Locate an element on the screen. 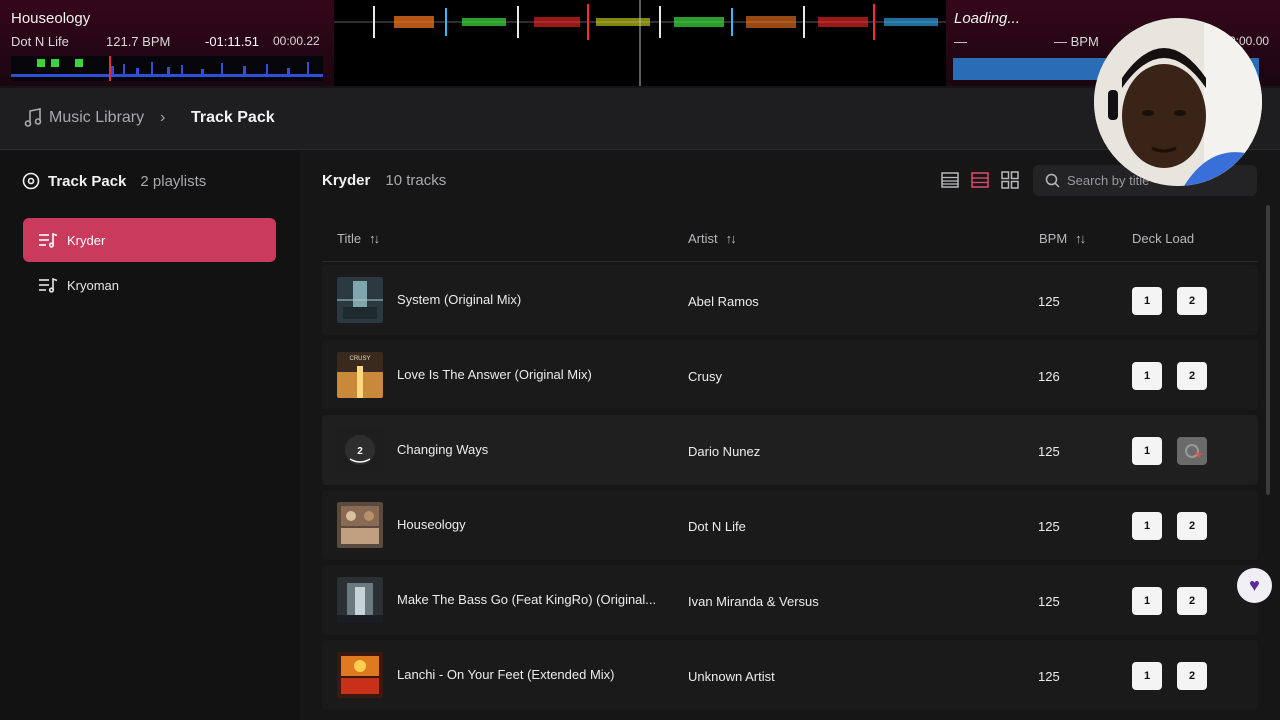 This screenshot has height=720, width=1280. track-title: Lanchi - On Your Feet (Extended Mix) is located at coordinates (506, 674).